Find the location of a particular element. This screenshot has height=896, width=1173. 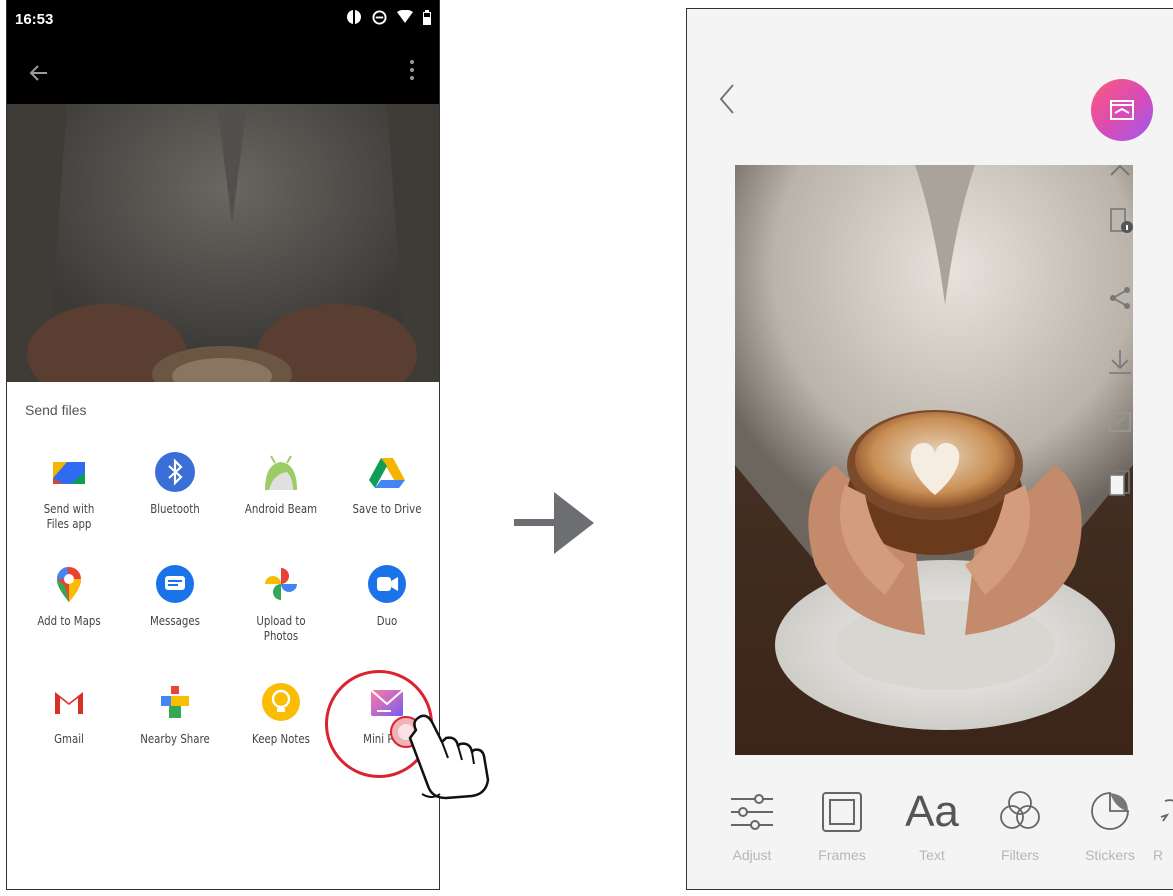

data-saver-icon is located at coordinates (354, 19).